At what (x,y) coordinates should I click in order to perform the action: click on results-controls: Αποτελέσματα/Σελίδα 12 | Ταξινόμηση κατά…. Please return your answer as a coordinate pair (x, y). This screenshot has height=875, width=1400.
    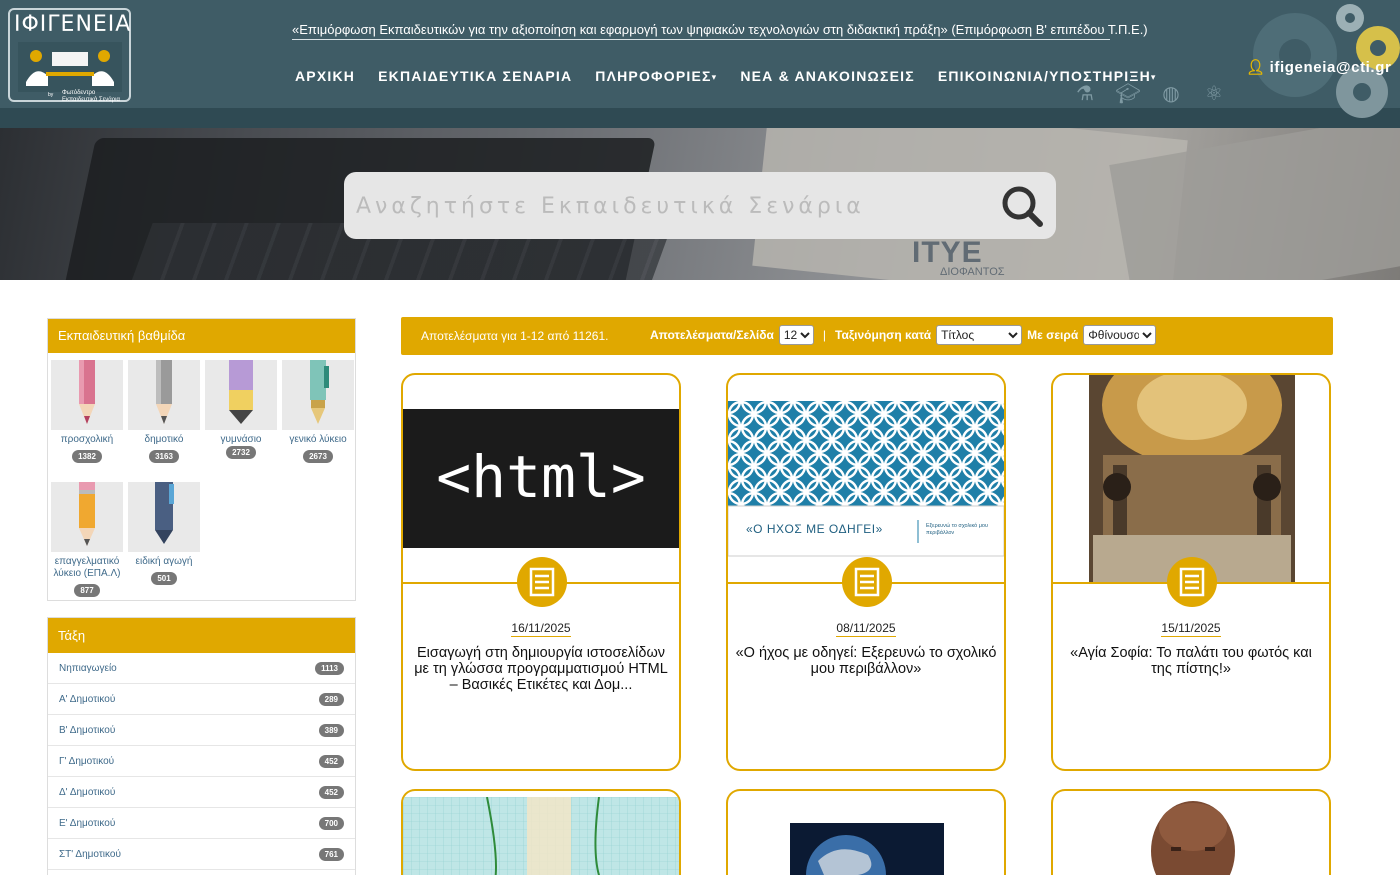
    Looking at the image, I should click on (903, 335).